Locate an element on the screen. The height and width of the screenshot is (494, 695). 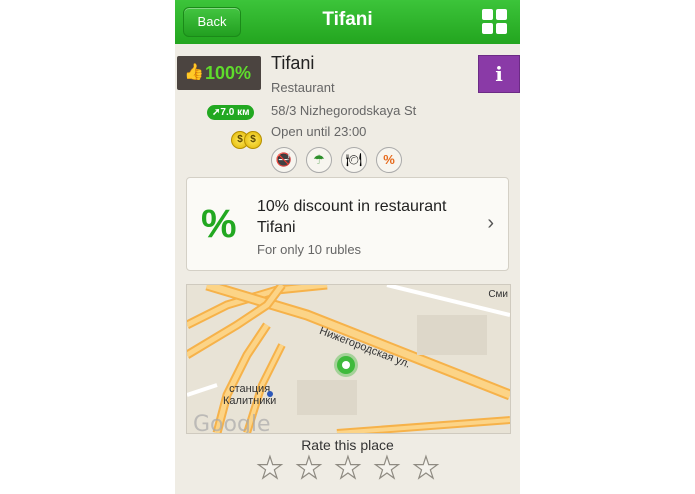
terrace-umbrella-icon: ☂ is located at coordinates (319, 160).